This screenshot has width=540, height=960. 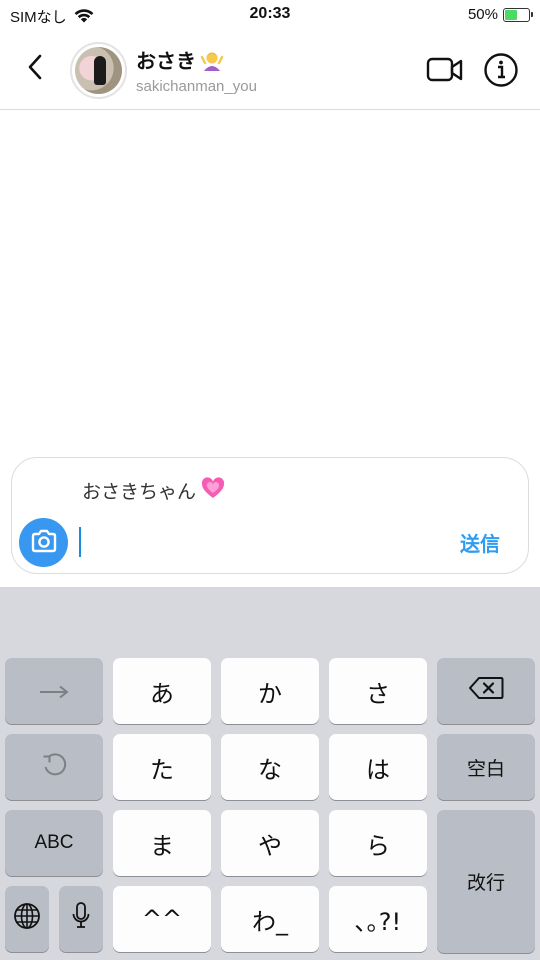 I want to click on key-emoticon: ^^, so click(x=162, y=919).